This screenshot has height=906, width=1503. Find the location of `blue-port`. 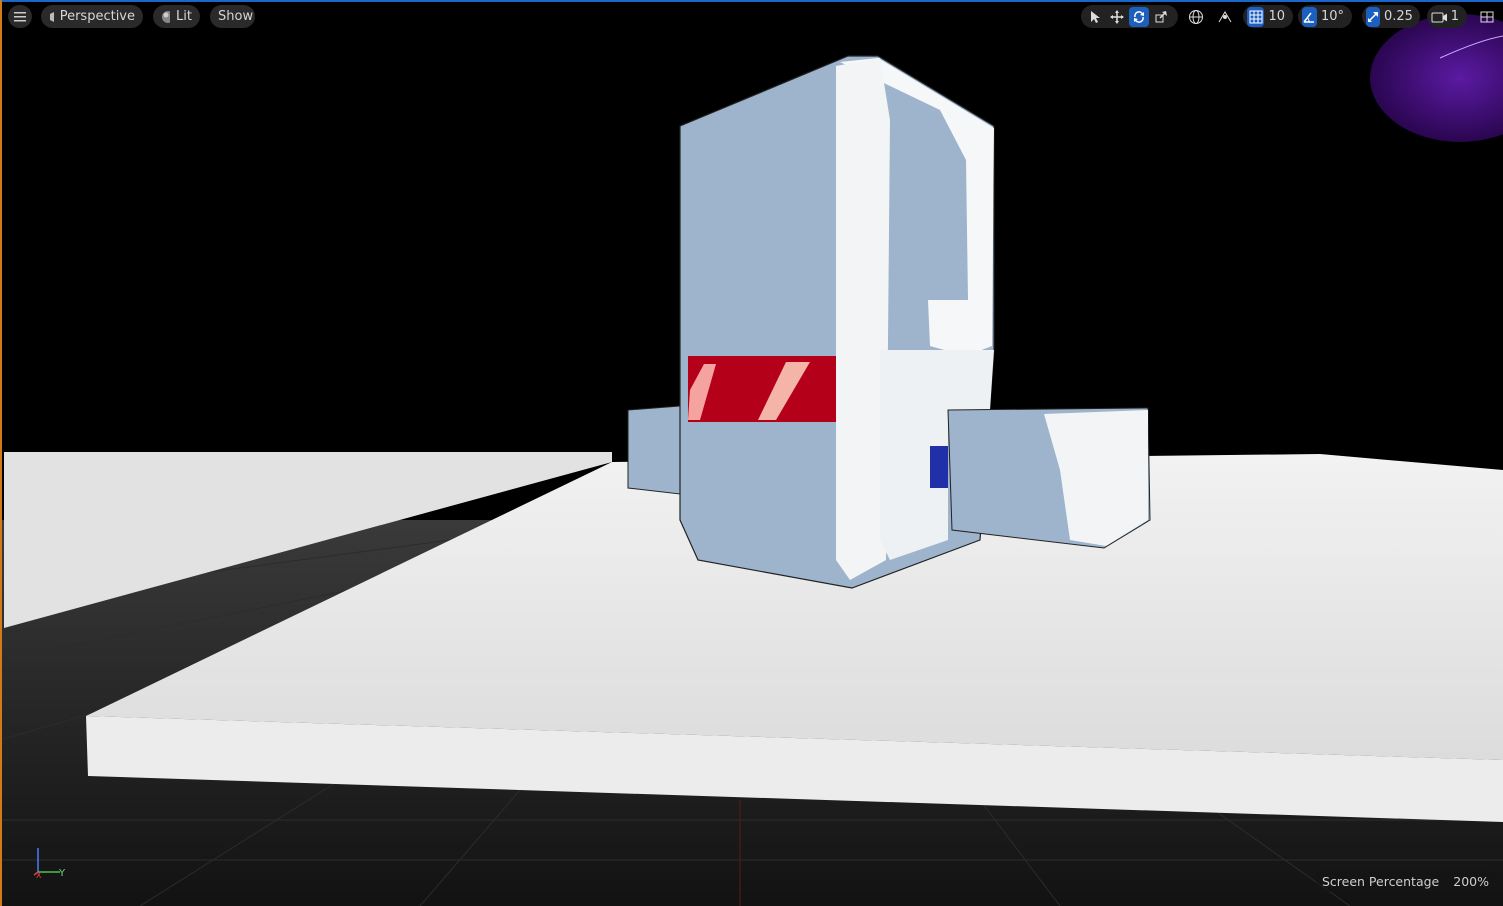

blue-port is located at coordinates (939, 467).